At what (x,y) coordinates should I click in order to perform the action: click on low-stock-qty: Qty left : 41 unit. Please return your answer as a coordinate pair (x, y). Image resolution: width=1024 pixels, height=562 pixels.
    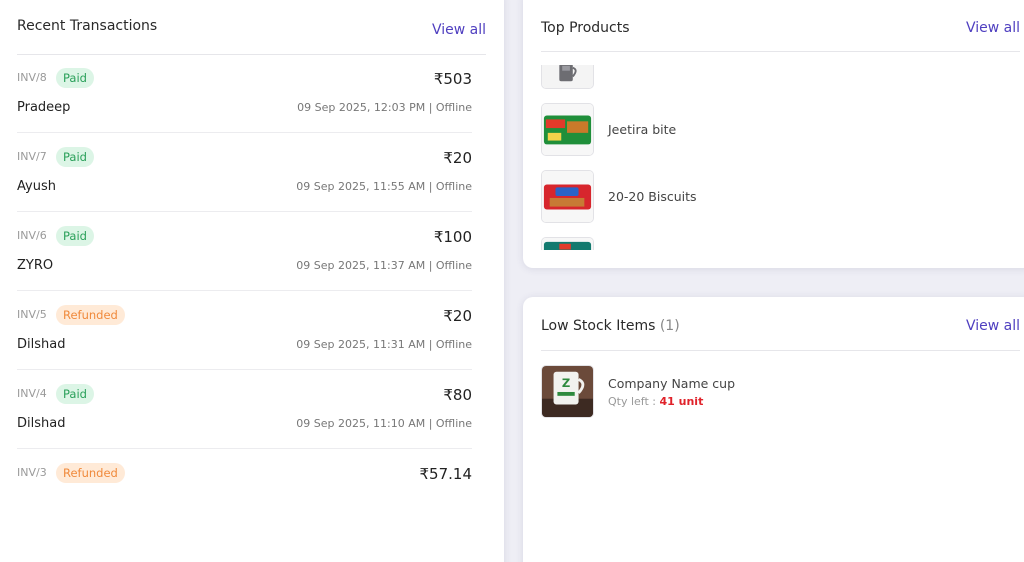
    Looking at the image, I should click on (671, 401).